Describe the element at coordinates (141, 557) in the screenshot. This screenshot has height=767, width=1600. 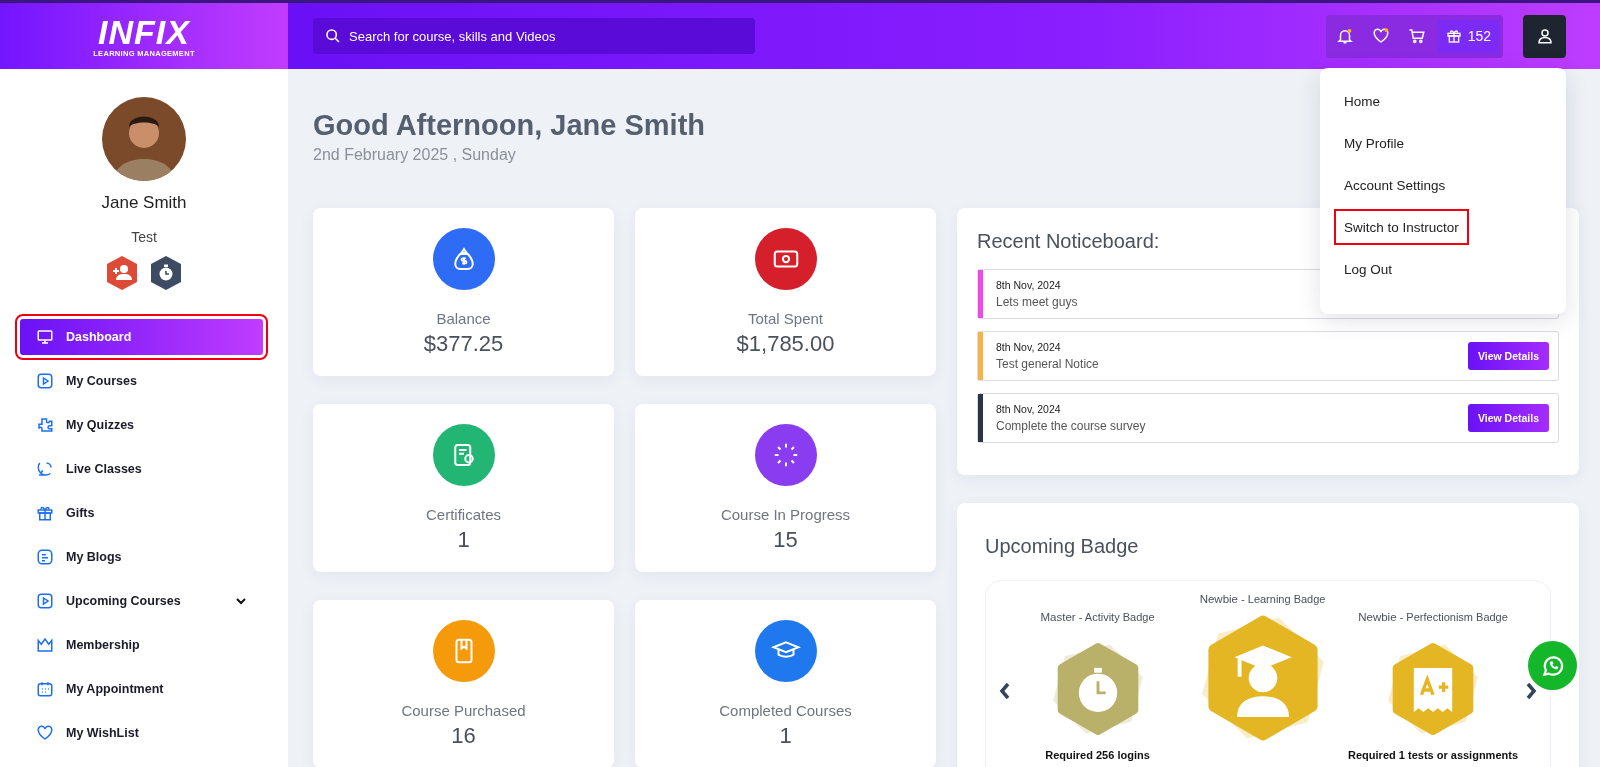
I see `sidebar-item: My Blogs` at that location.